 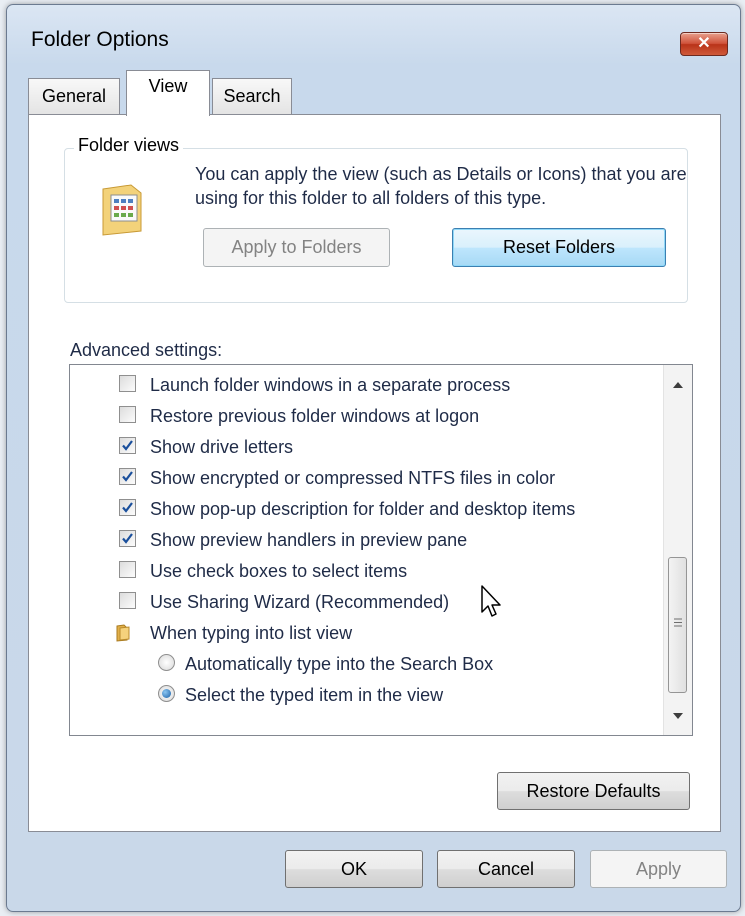 I want to click on close-button: ✕, so click(x=704, y=44).